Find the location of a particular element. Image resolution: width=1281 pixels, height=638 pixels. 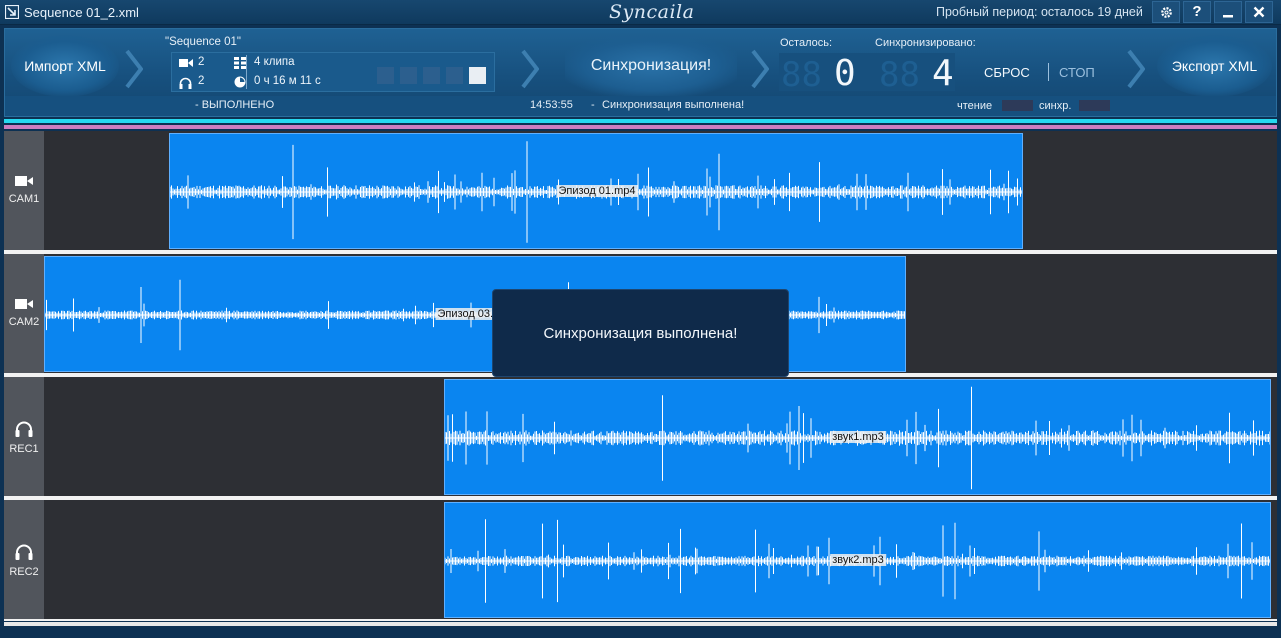

synchronize-button: Синхронизация! is located at coordinates (651, 66).